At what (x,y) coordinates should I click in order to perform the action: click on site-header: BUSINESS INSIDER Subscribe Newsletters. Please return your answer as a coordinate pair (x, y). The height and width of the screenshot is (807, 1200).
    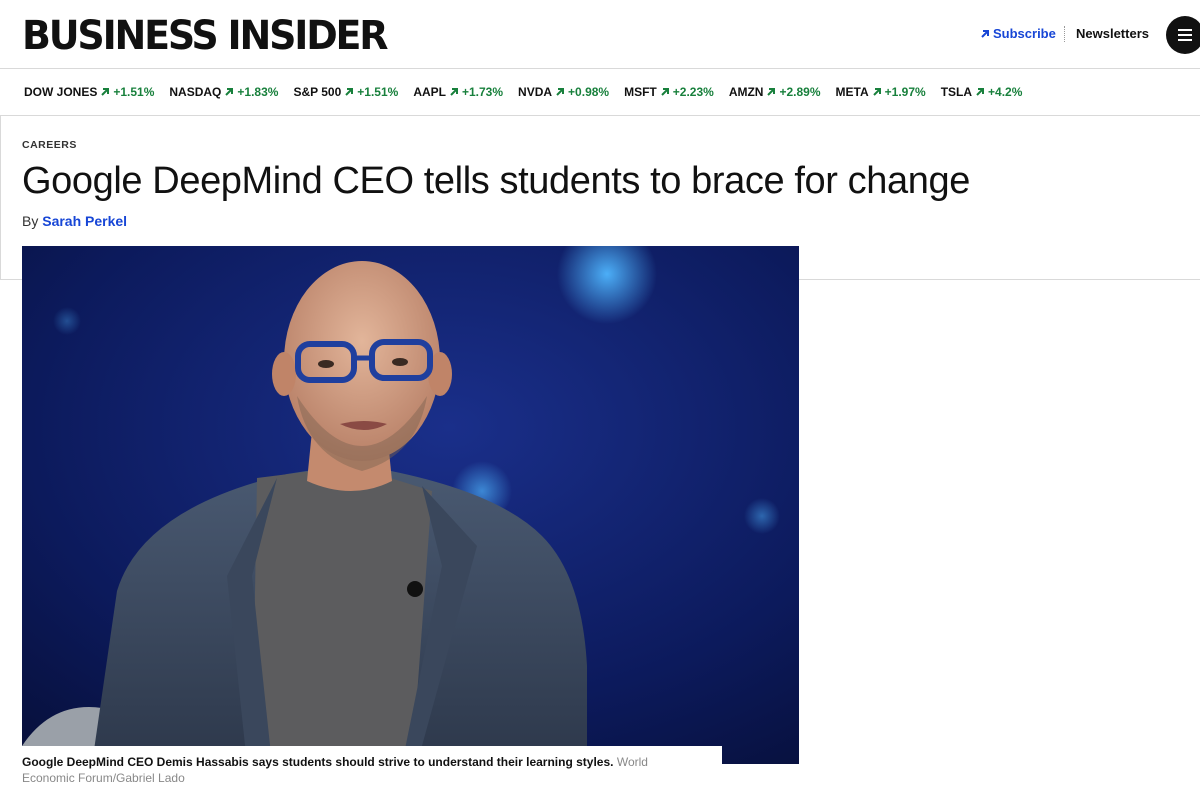
    Looking at the image, I should click on (600, 34).